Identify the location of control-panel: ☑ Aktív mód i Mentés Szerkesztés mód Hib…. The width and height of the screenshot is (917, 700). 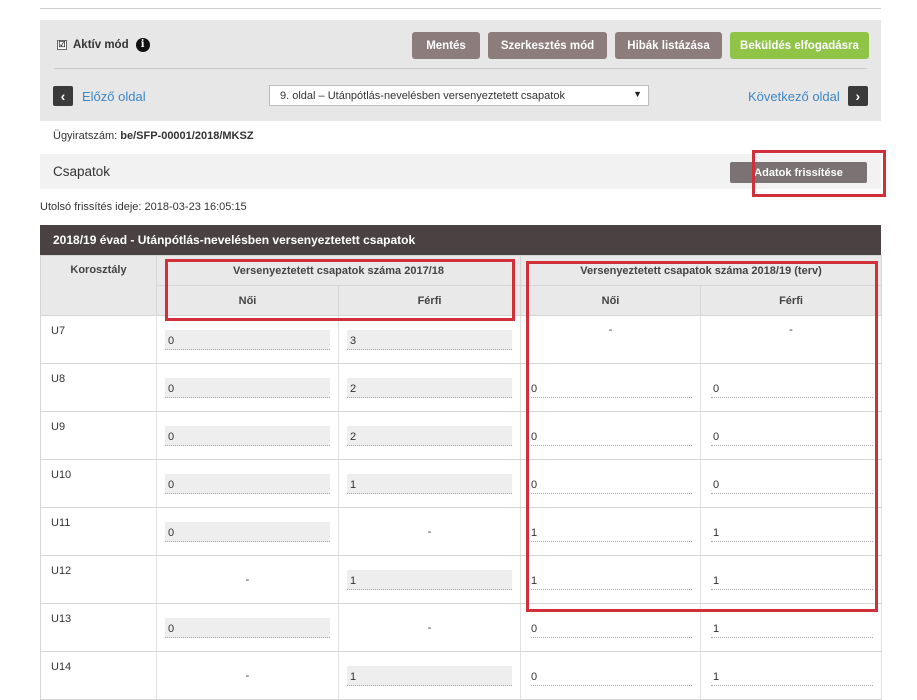
(460, 70).